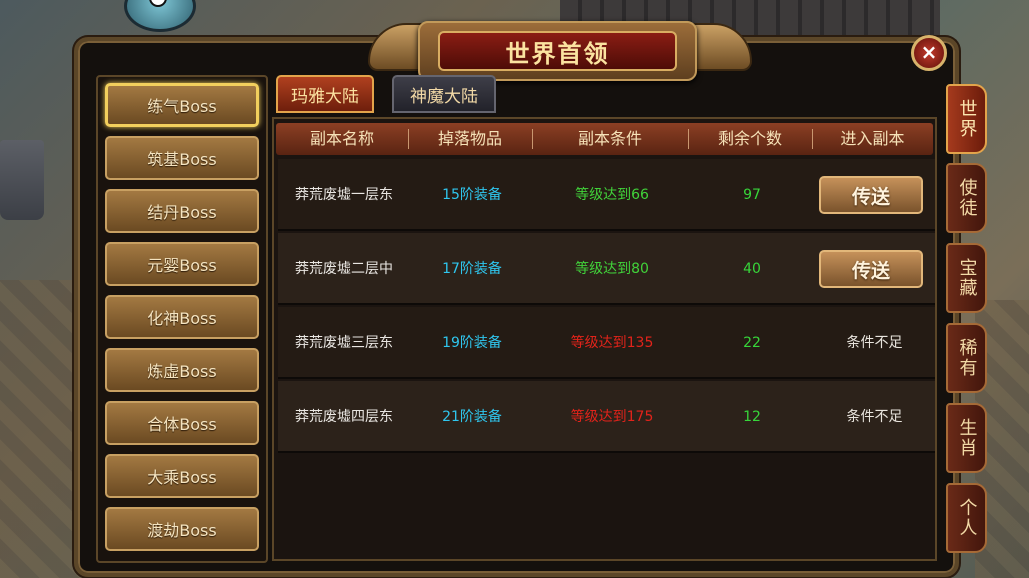 This screenshot has height=578, width=1029. I want to click on sidebar-item-yuanying: 元婴Boss, so click(182, 264).